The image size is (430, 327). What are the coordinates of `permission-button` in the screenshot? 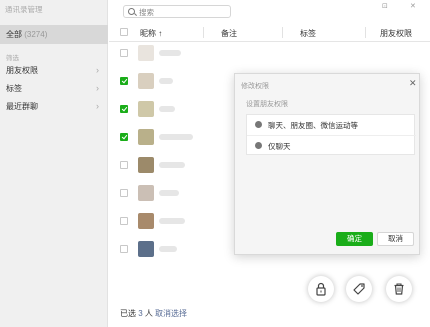 It's located at (321, 289).